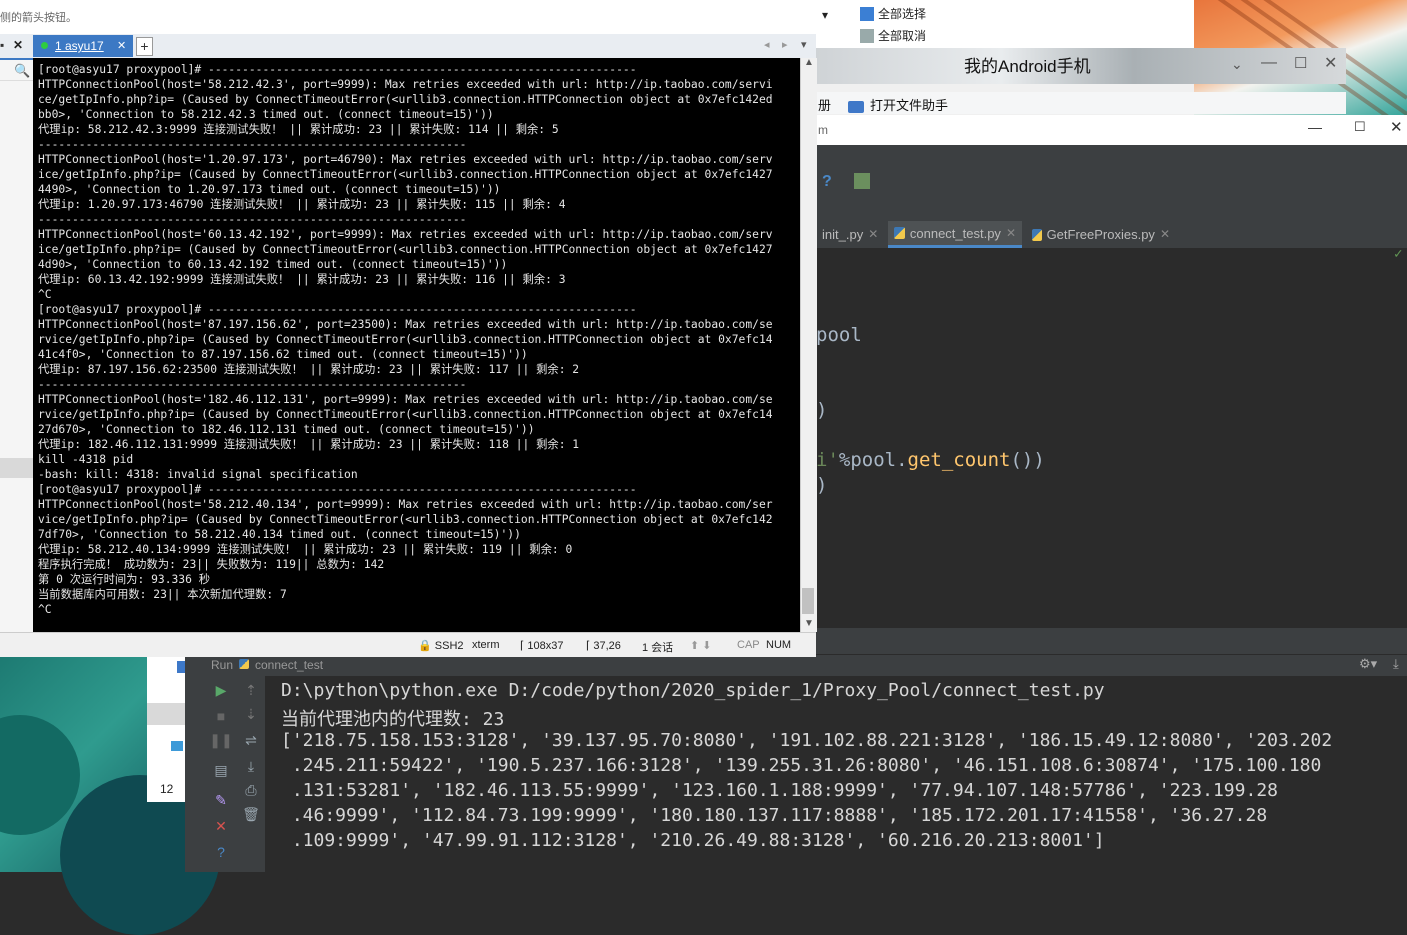  Describe the element at coordinates (221, 690) in the screenshot. I see `rerun-icon: ▶` at that location.